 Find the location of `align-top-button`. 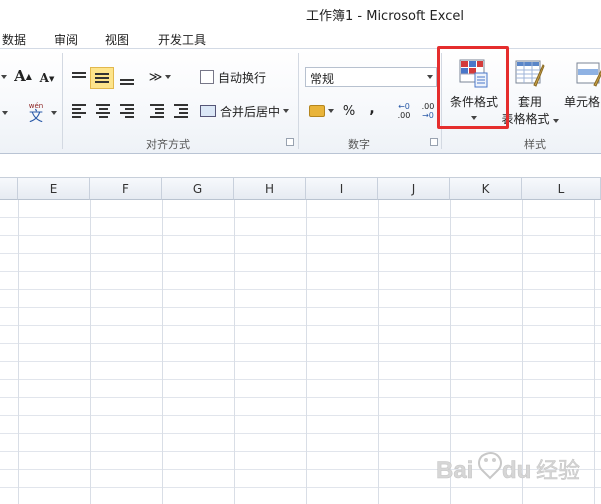

align-top-button is located at coordinates (79, 77).